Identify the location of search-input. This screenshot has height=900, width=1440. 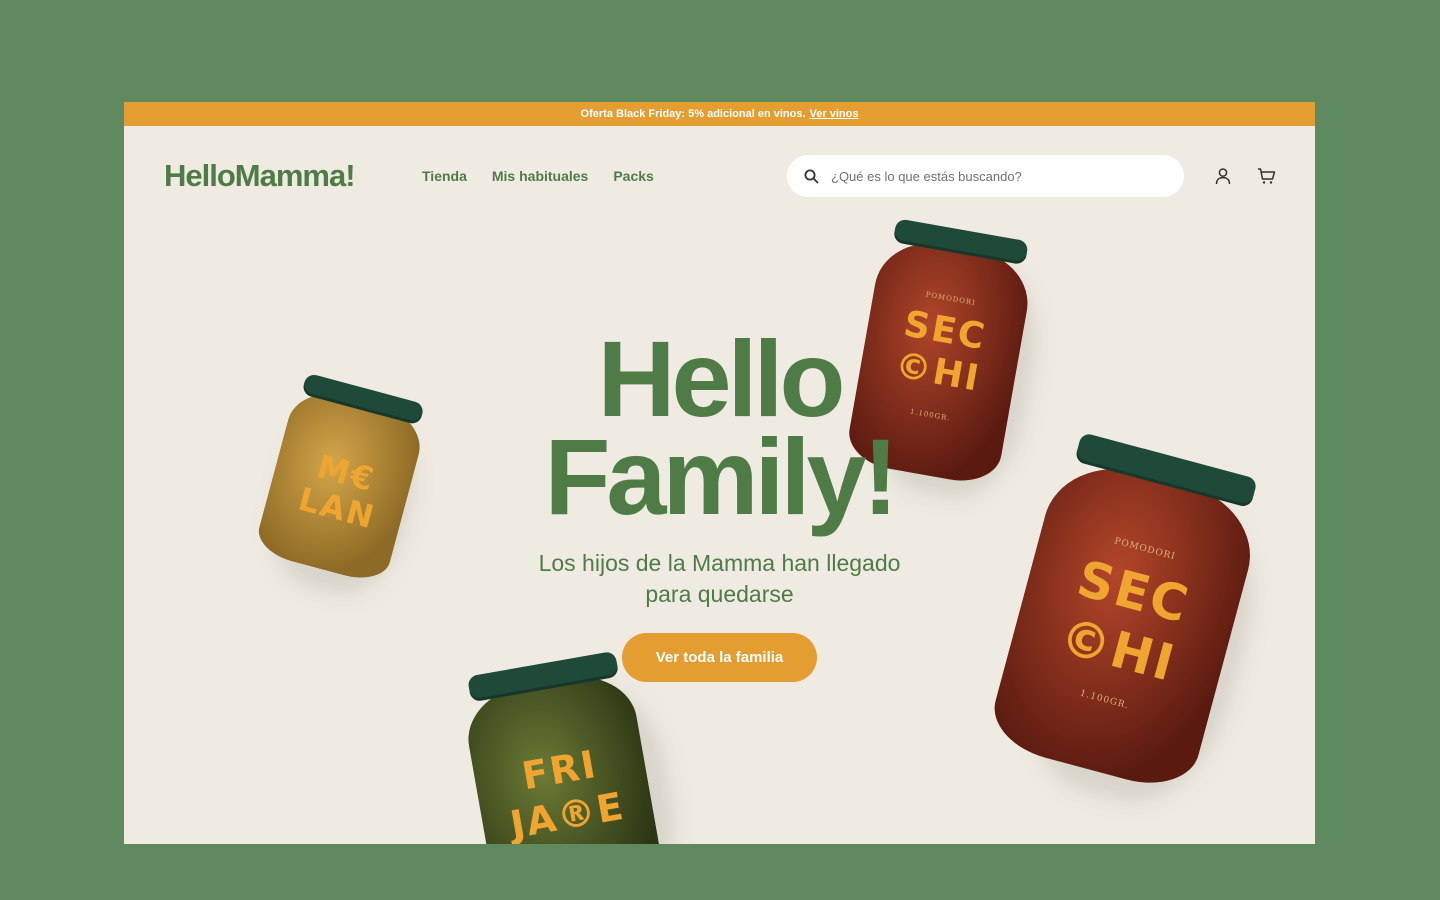
(991, 176).